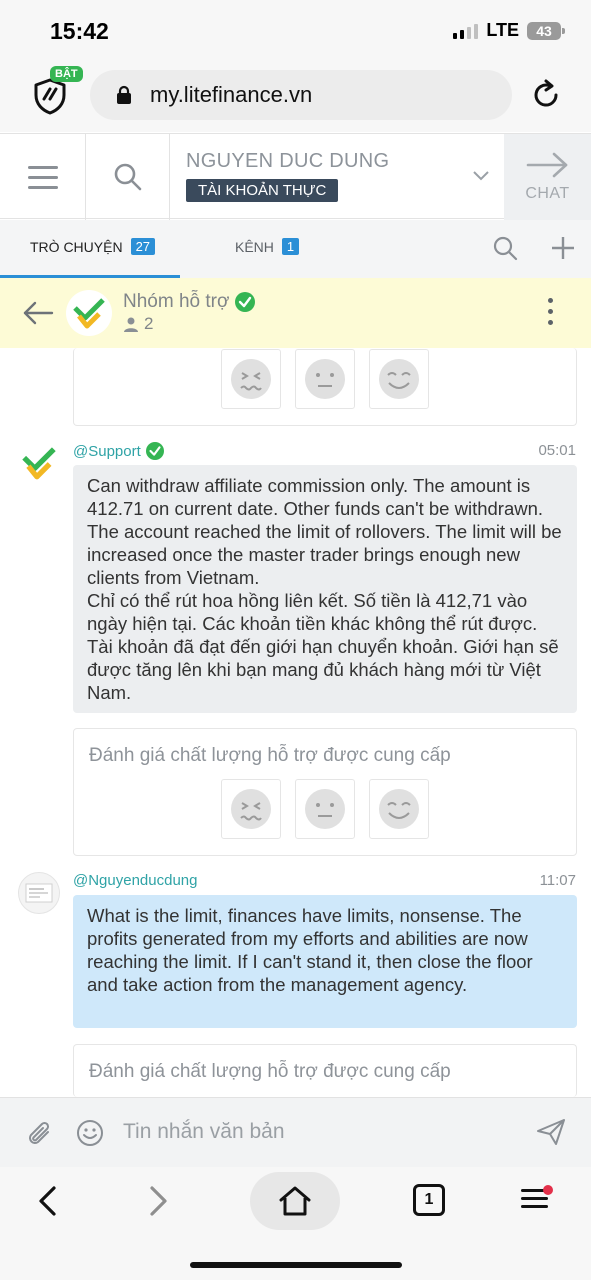  Describe the element at coordinates (546, 95) in the screenshot. I see `reload-icon` at that location.